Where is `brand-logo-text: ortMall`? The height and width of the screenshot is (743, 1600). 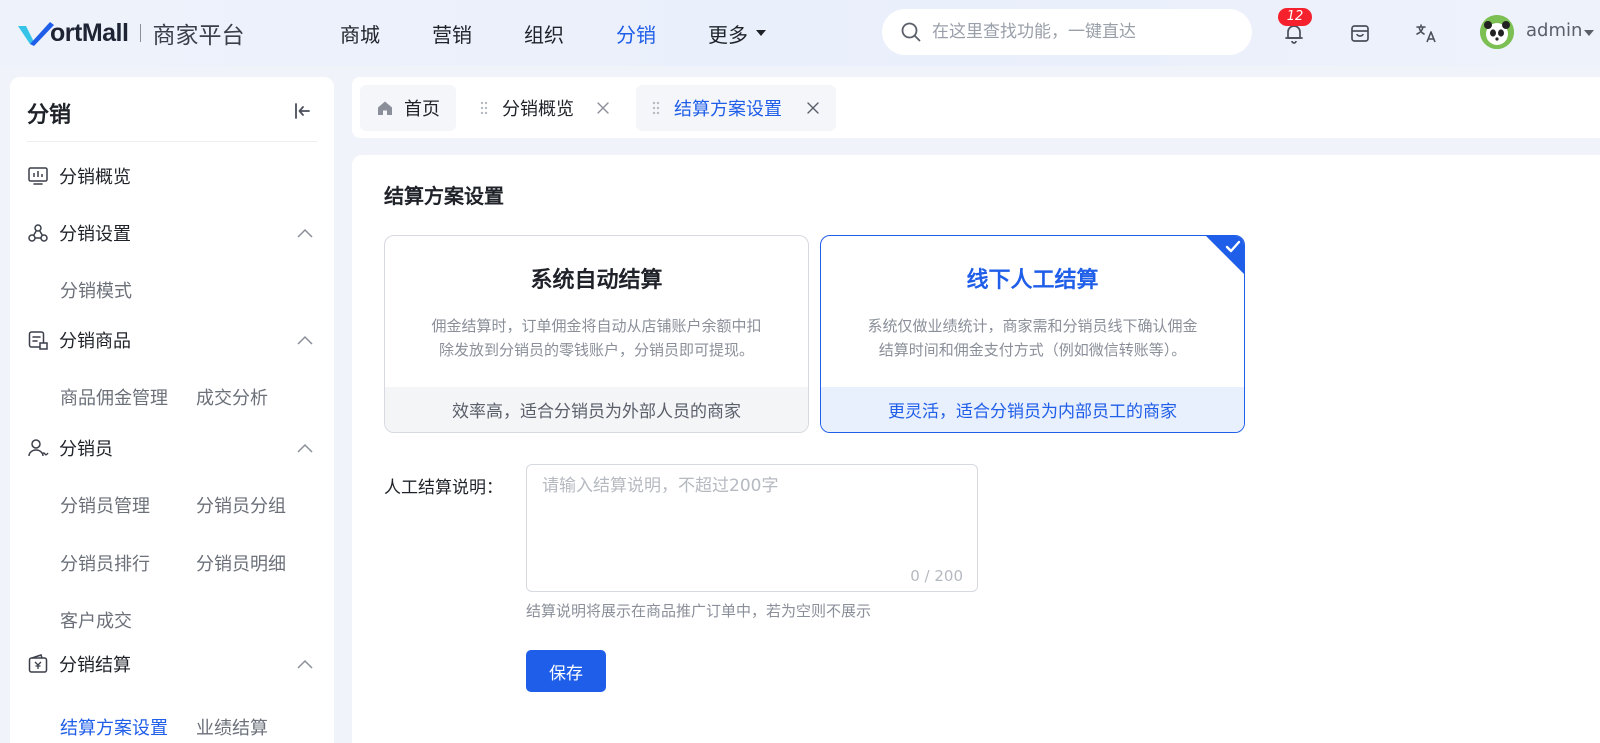
brand-logo-text: ortMall is located at coordinates (89, 32).